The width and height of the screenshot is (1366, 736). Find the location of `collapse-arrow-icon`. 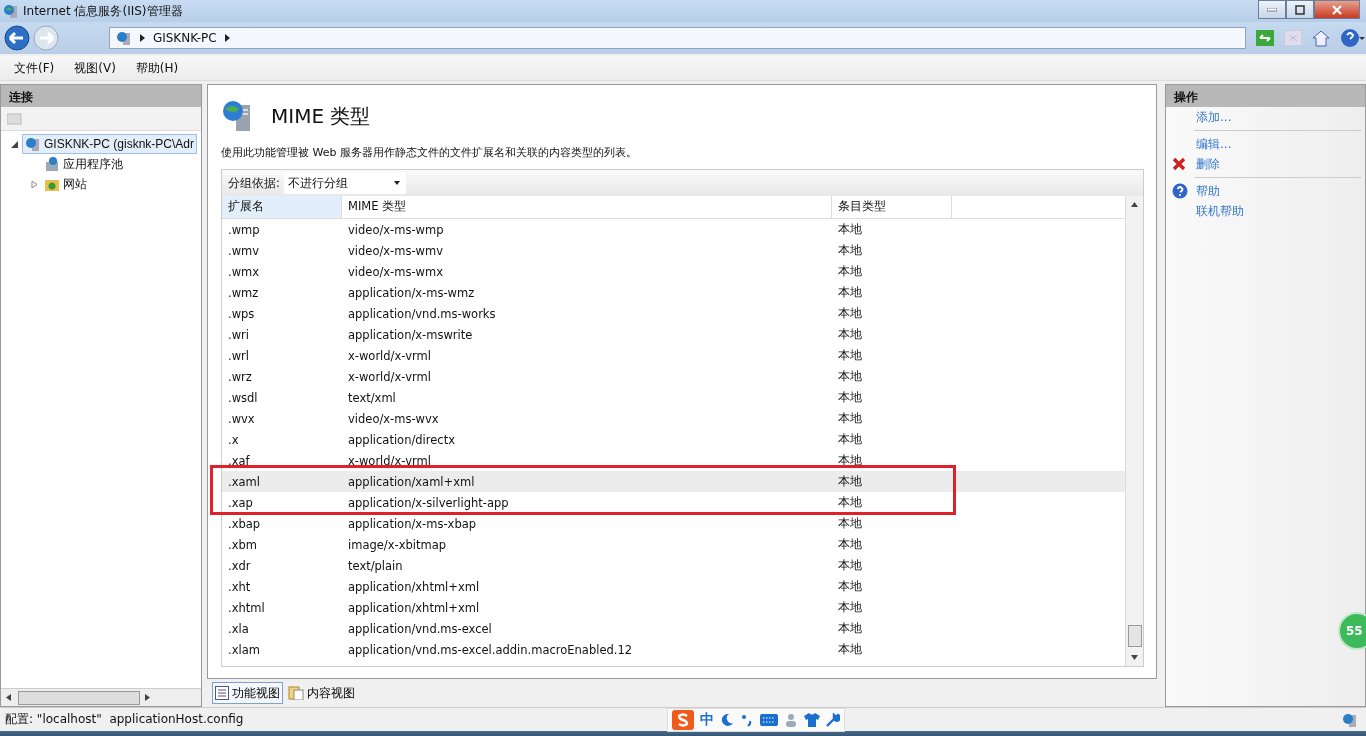

collapse-arrow-icon is located at coordinates (14, 144).